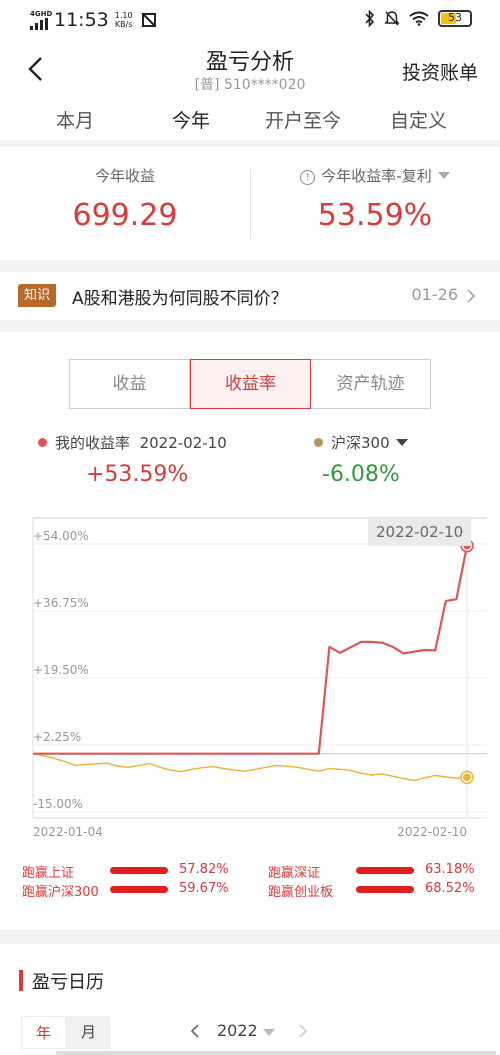 The width and height of the screenshot is (500, 1055). Describe the element at coordinates (148, 20) in the screenshot. I see `screenshot-icon` at that location.